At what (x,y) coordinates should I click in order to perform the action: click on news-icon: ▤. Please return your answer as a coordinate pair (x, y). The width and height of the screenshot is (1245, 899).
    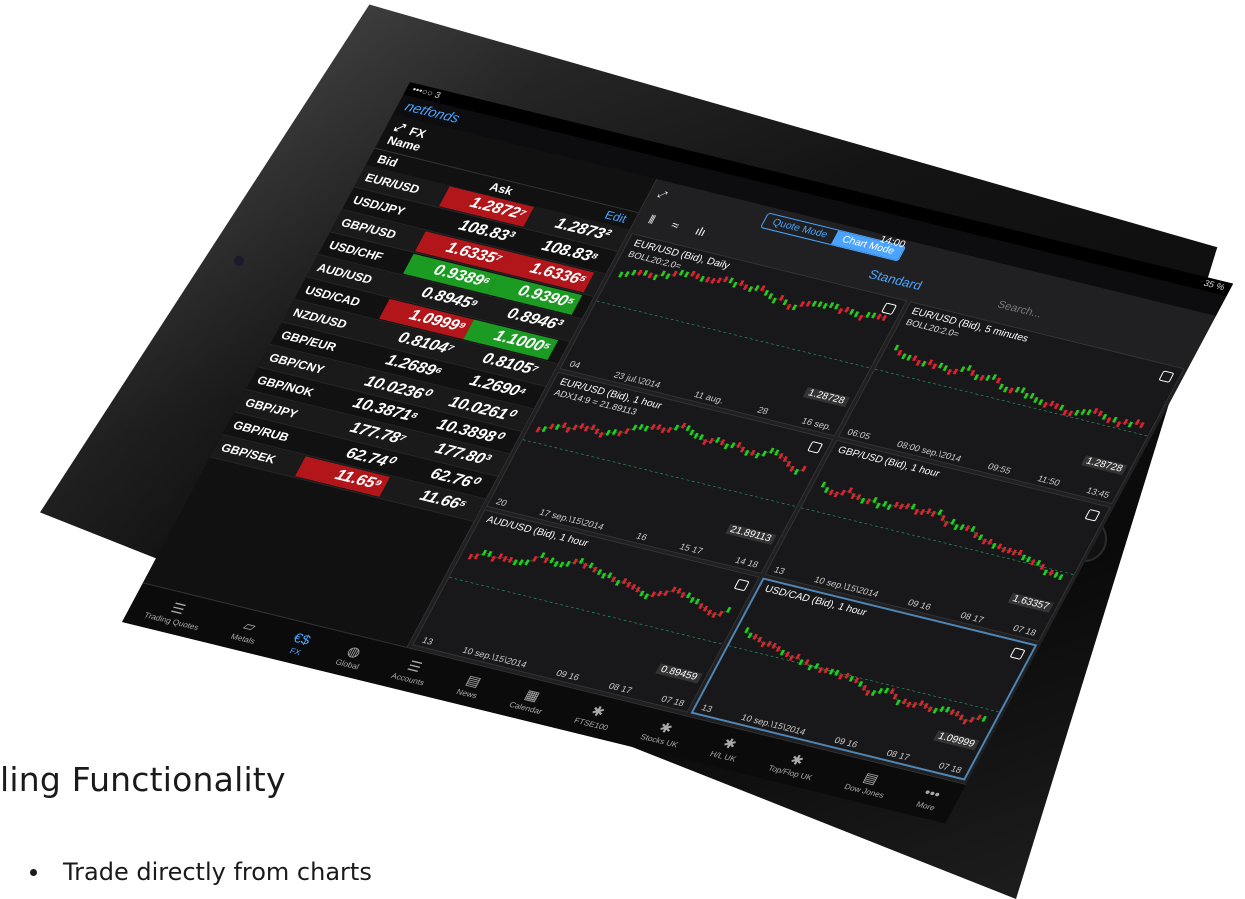
    Looking at the image, I should click on (474, 680).